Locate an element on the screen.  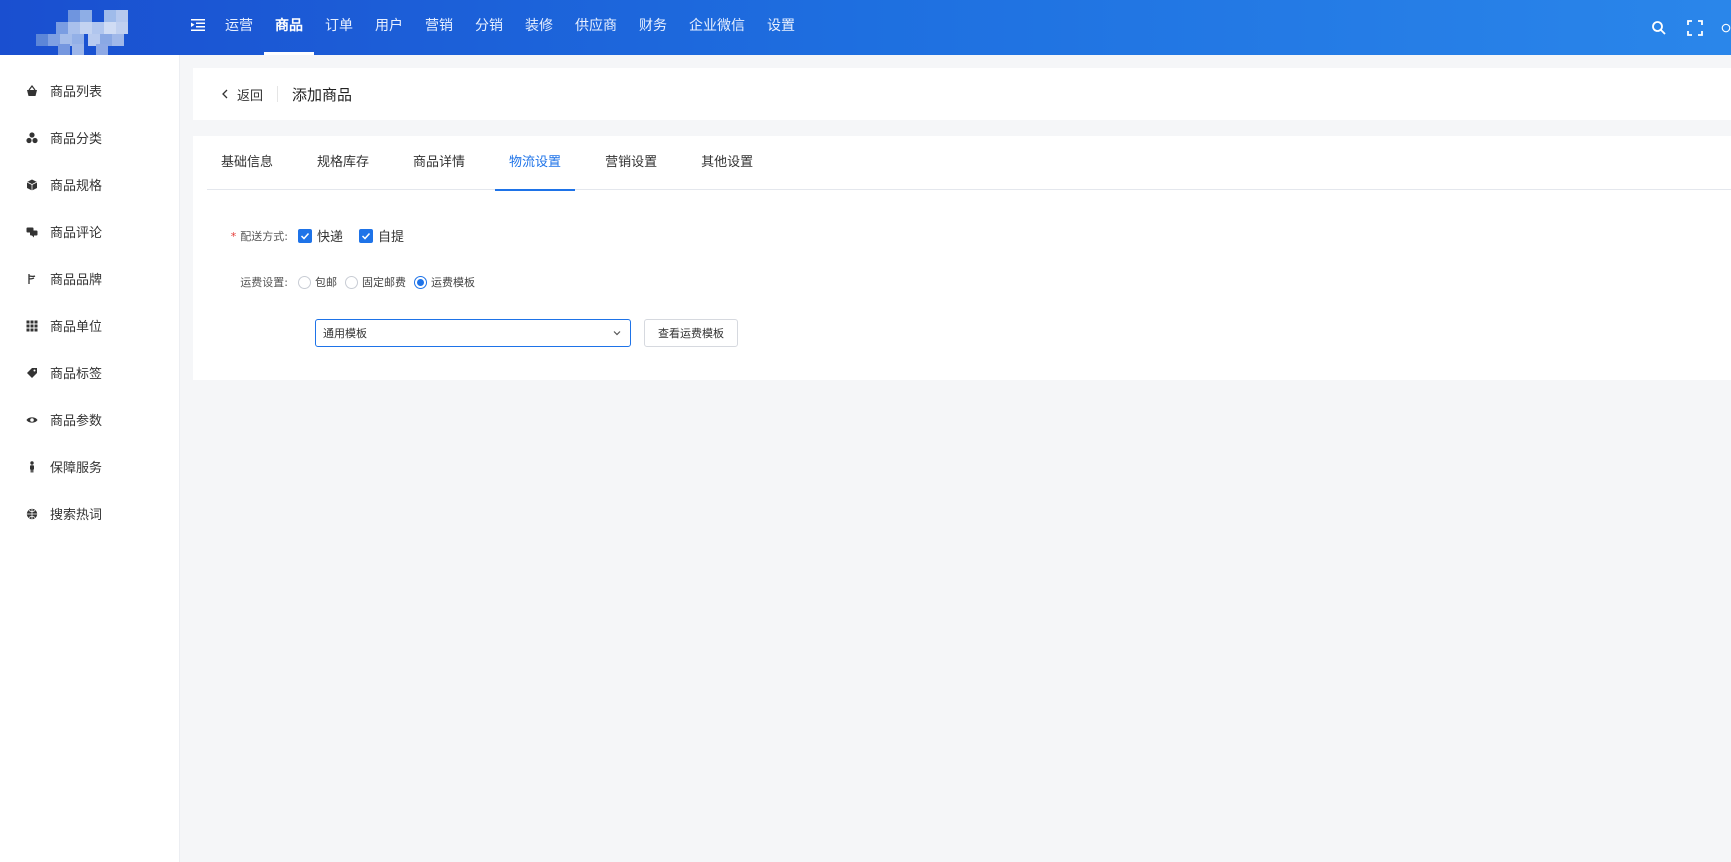
sidebar-item-product-spec: 商品规格 is located at coordinates (89, 184).